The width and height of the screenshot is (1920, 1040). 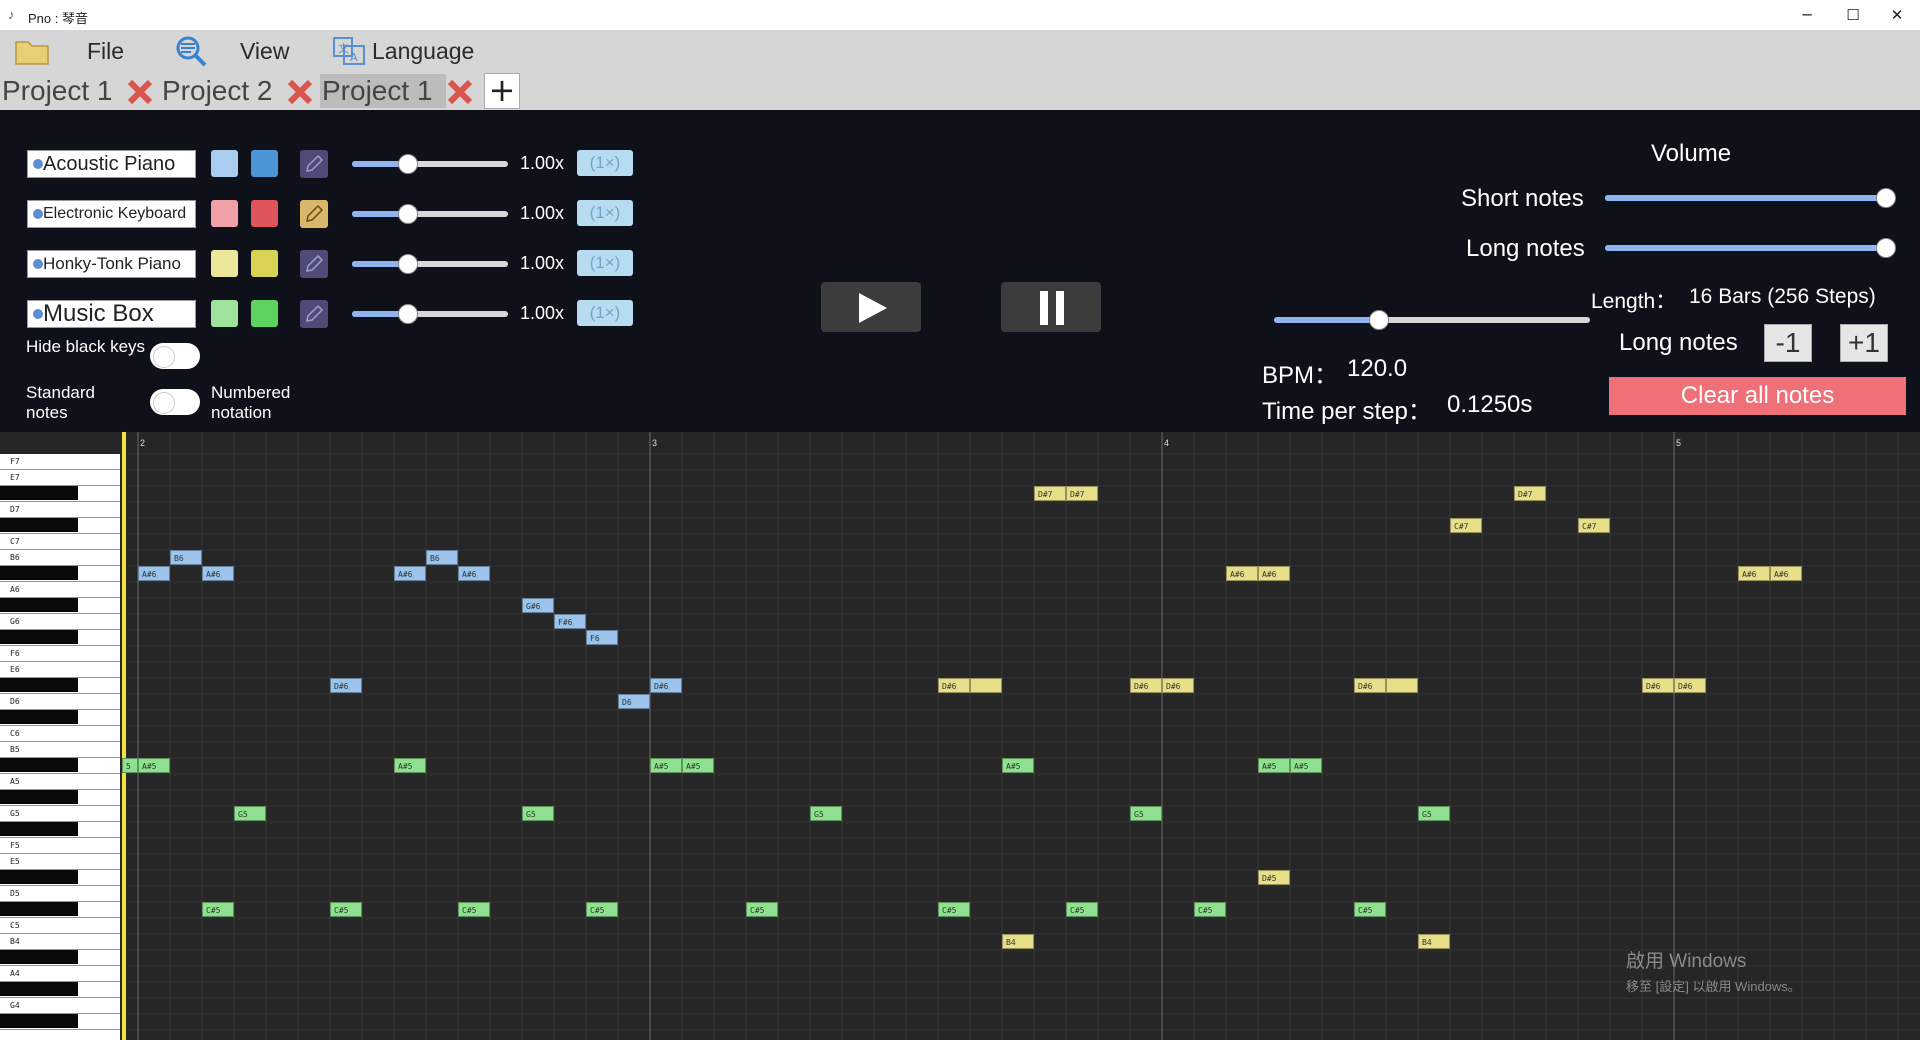 I want to click on close-button: ✕, so click(x=1897, y=15).